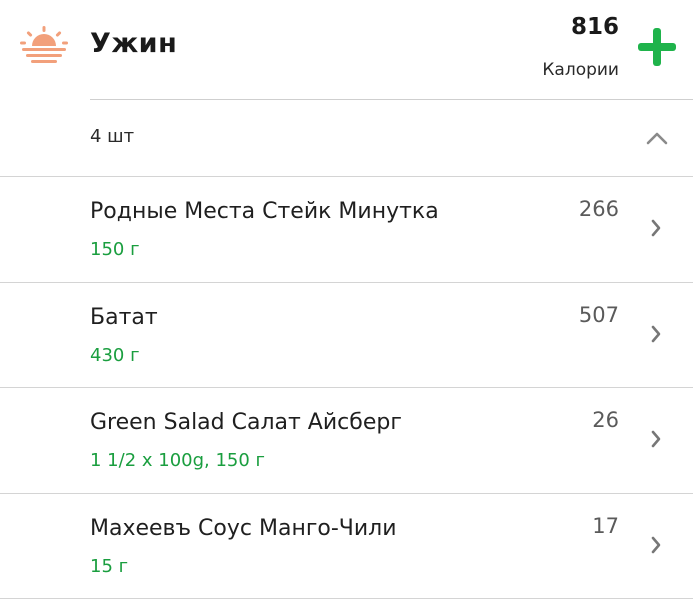 The height and width of the screenshot is (600, 693). Describe the element at coordinates (243, 528) in the screenshot. I see `food-name: Махеевъ Соус Манго-Чили` at that location.